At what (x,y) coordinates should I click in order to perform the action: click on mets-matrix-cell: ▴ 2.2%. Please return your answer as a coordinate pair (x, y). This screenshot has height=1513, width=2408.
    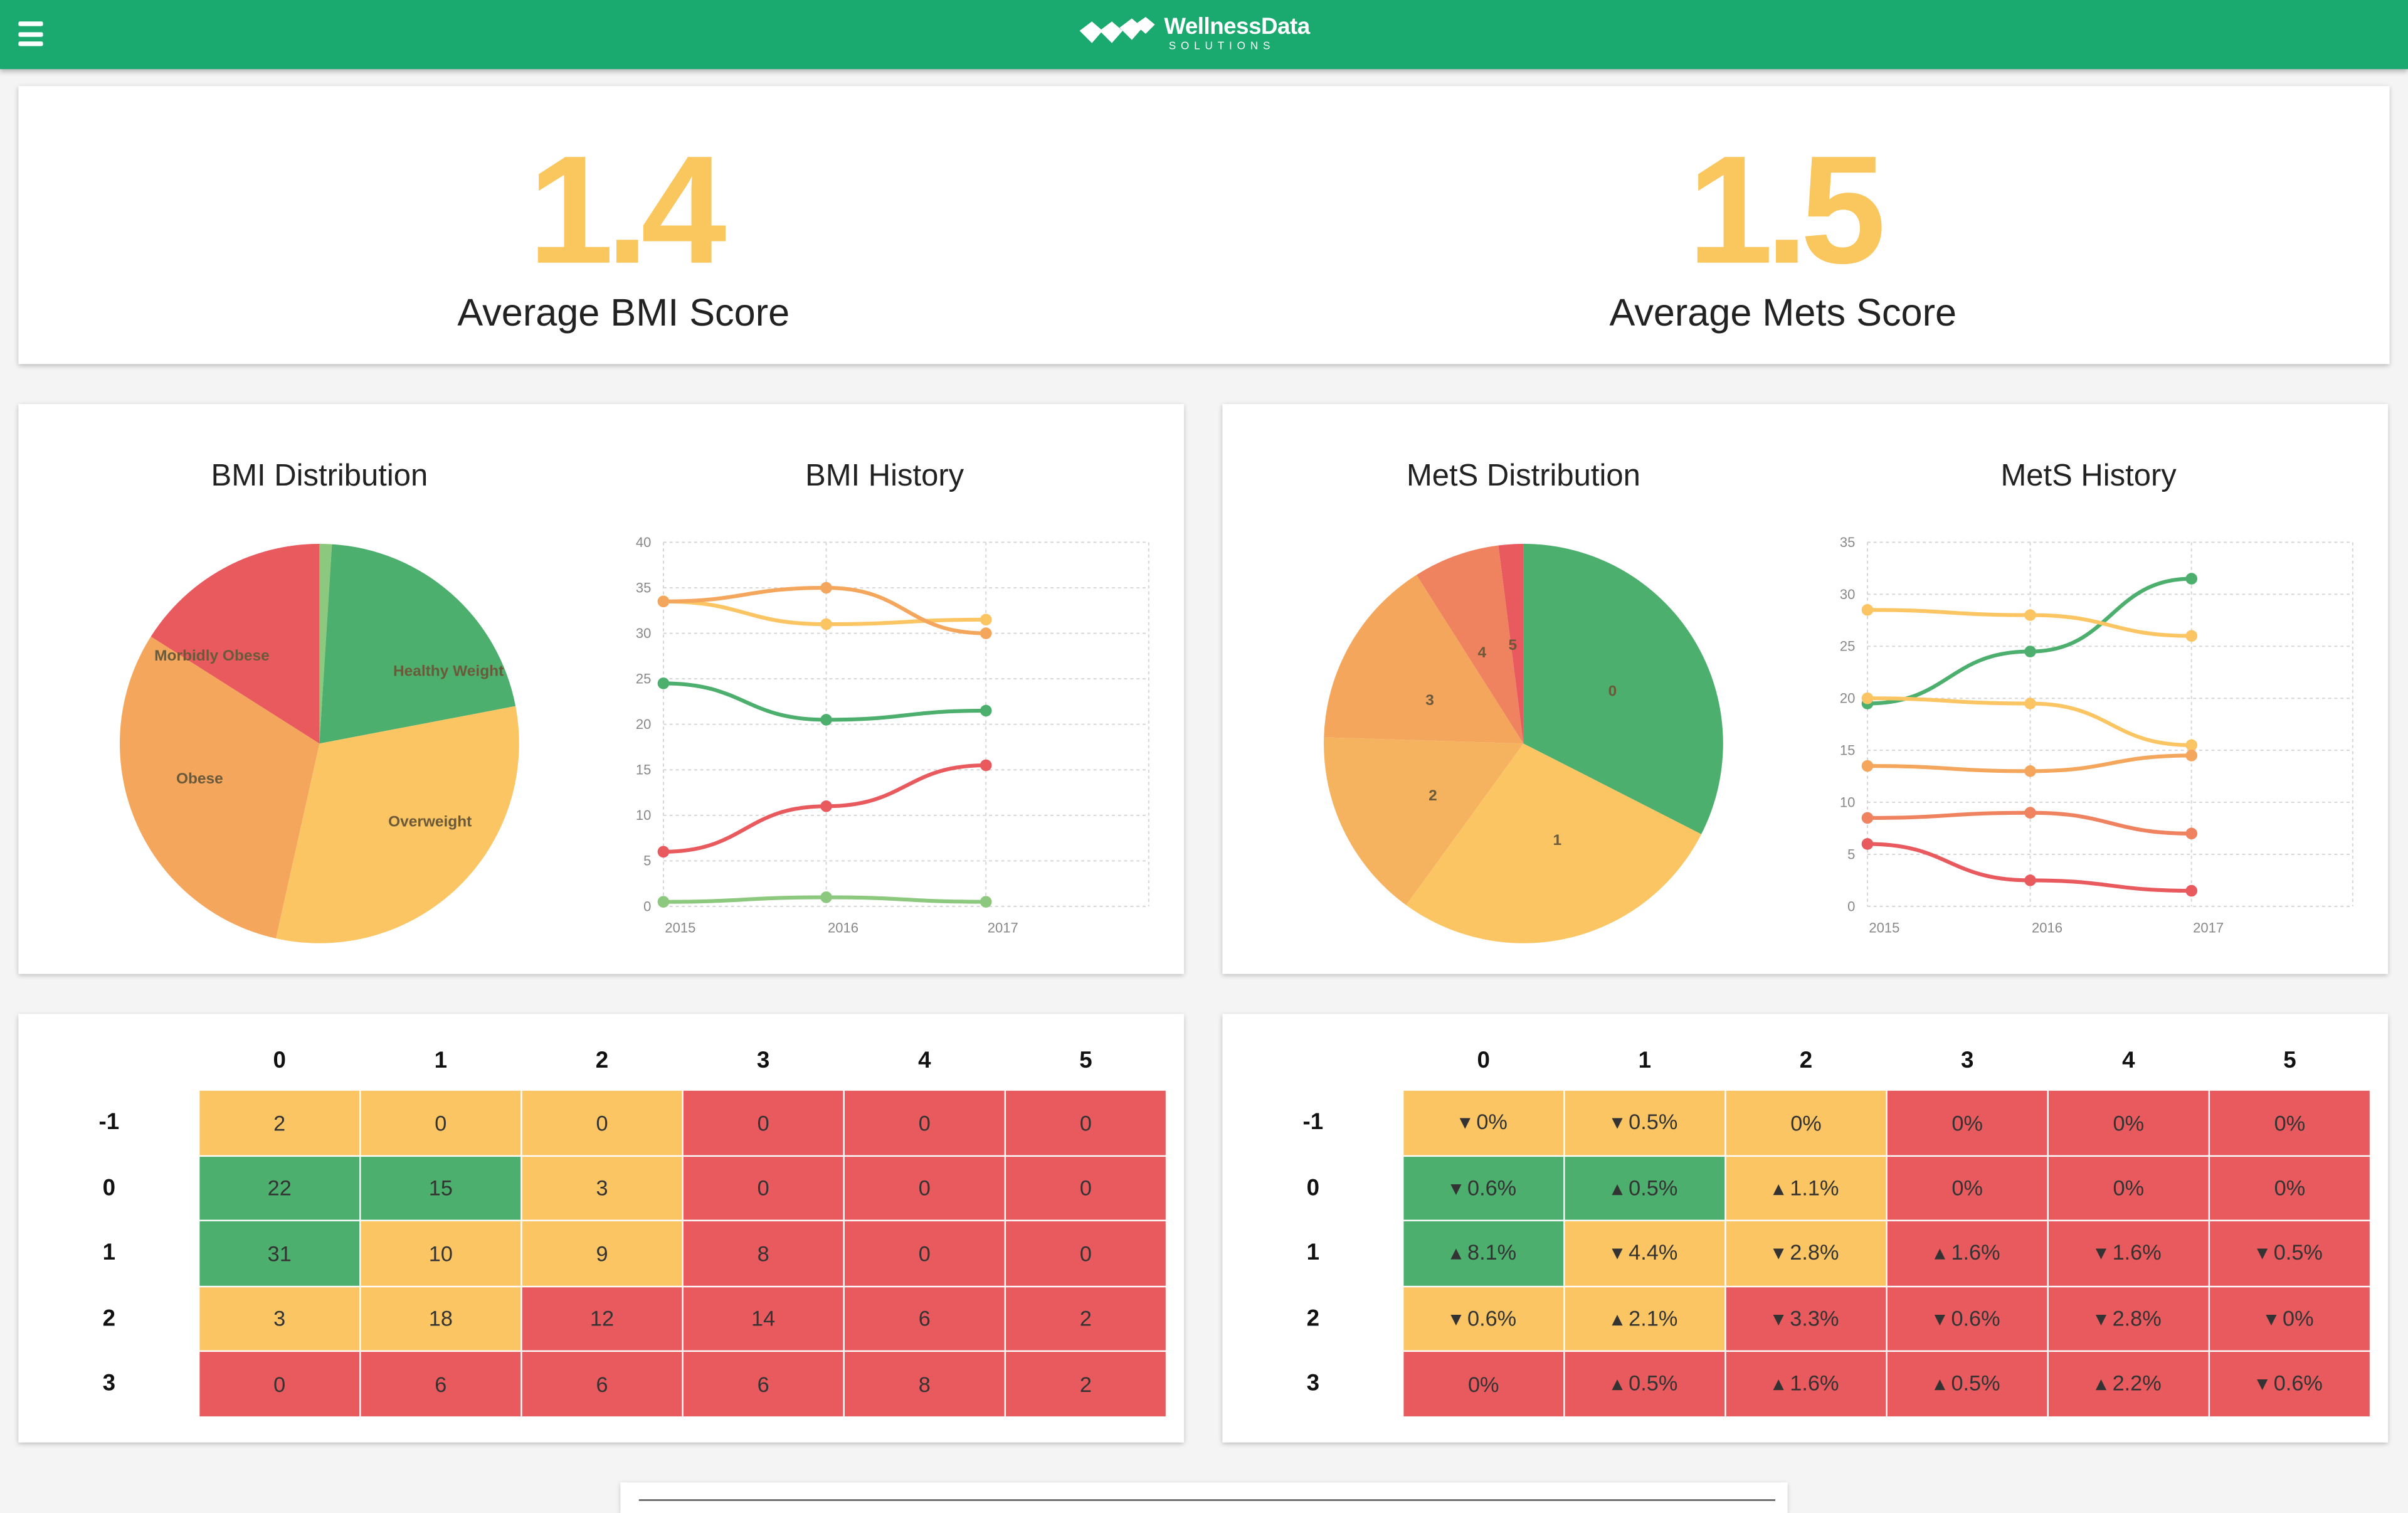
    Looking at the image, I should click on (2128, 1384).